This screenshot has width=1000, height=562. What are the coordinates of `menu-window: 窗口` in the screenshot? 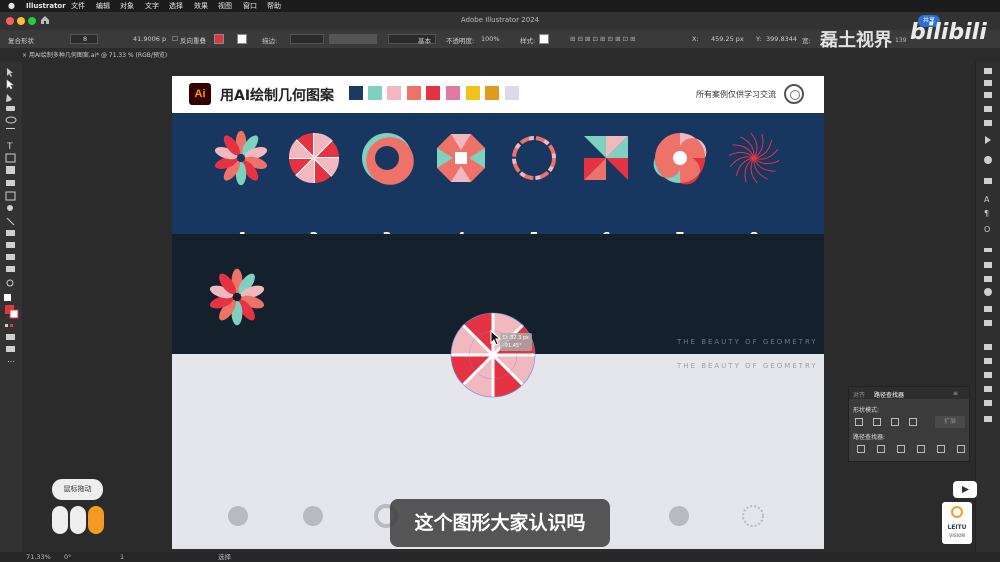 It's located at (250, 6).